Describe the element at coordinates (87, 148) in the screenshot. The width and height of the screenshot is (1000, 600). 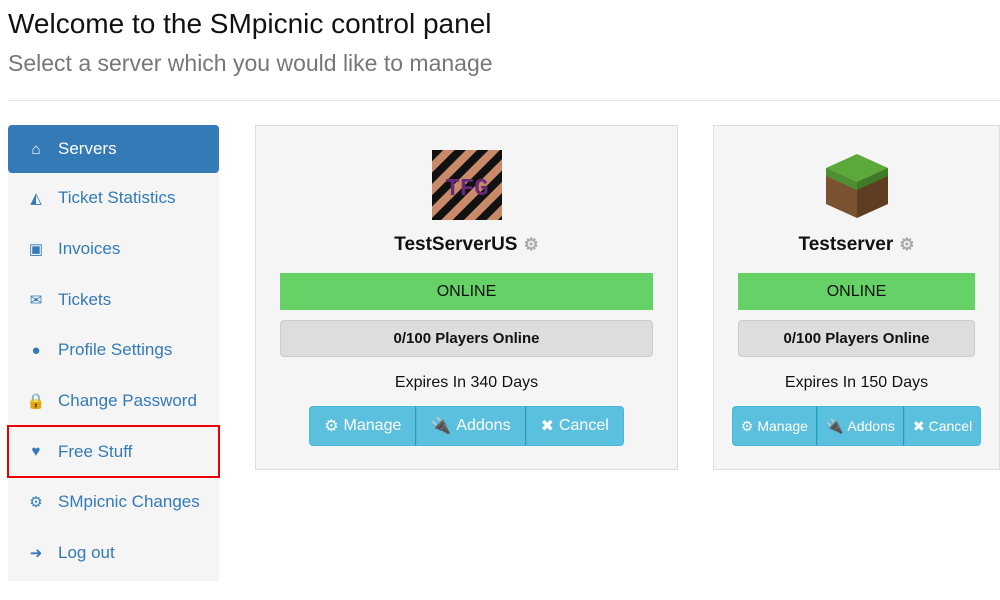
I see `sidebar-item-label: Servers` at that location.